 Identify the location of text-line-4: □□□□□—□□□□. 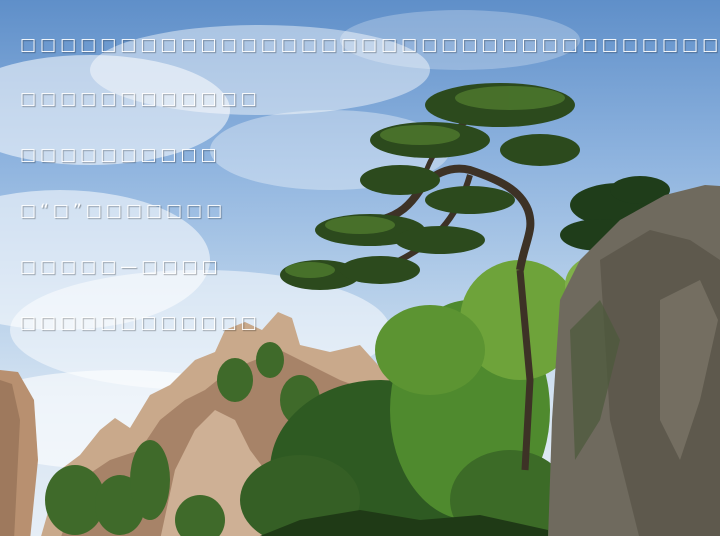
(121, 267).